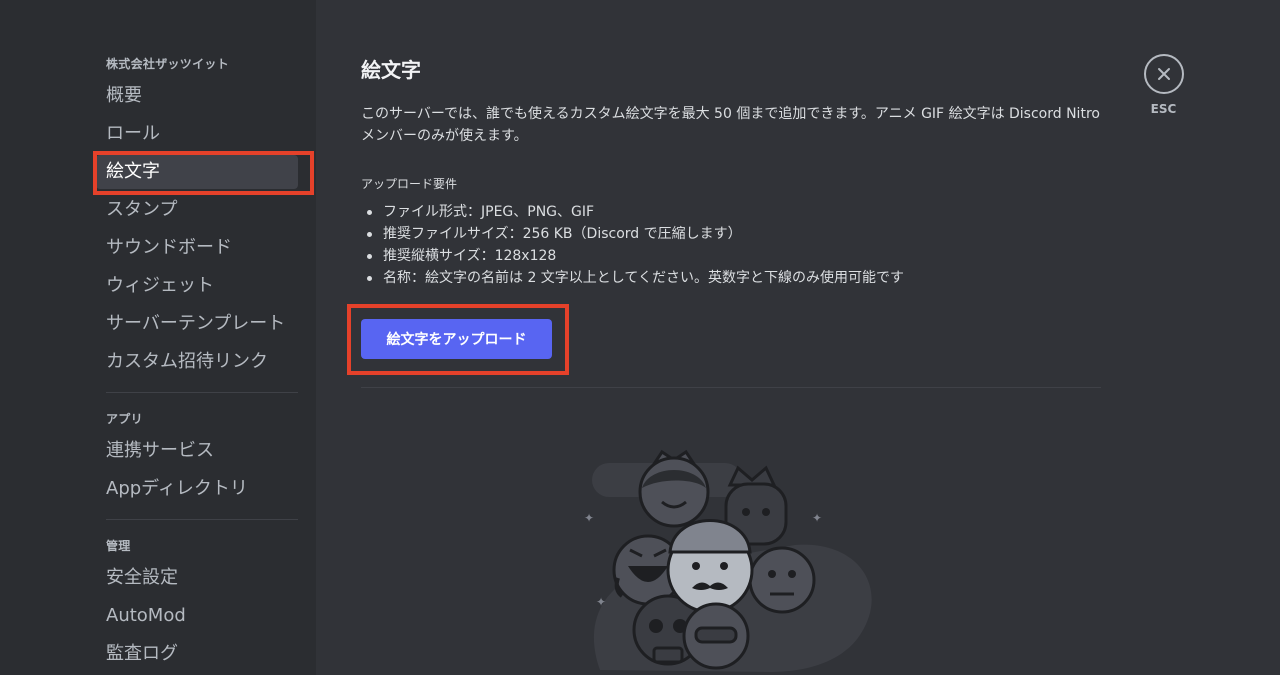 This screenshot has width=1280, height=675. What do you see at coordinates (197, 578) in the screenshot?
I see `sidebar-item-safety-setup: 安全設定` at bounding box center [197, 578].